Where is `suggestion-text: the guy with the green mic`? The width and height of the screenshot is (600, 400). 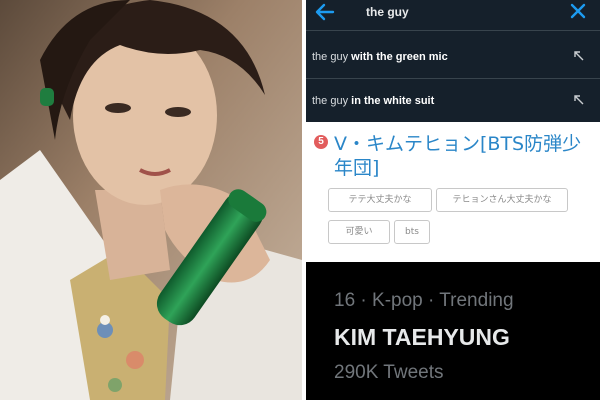
suggestion-text: the guy with the green mic is located at coordinates (380, 57).